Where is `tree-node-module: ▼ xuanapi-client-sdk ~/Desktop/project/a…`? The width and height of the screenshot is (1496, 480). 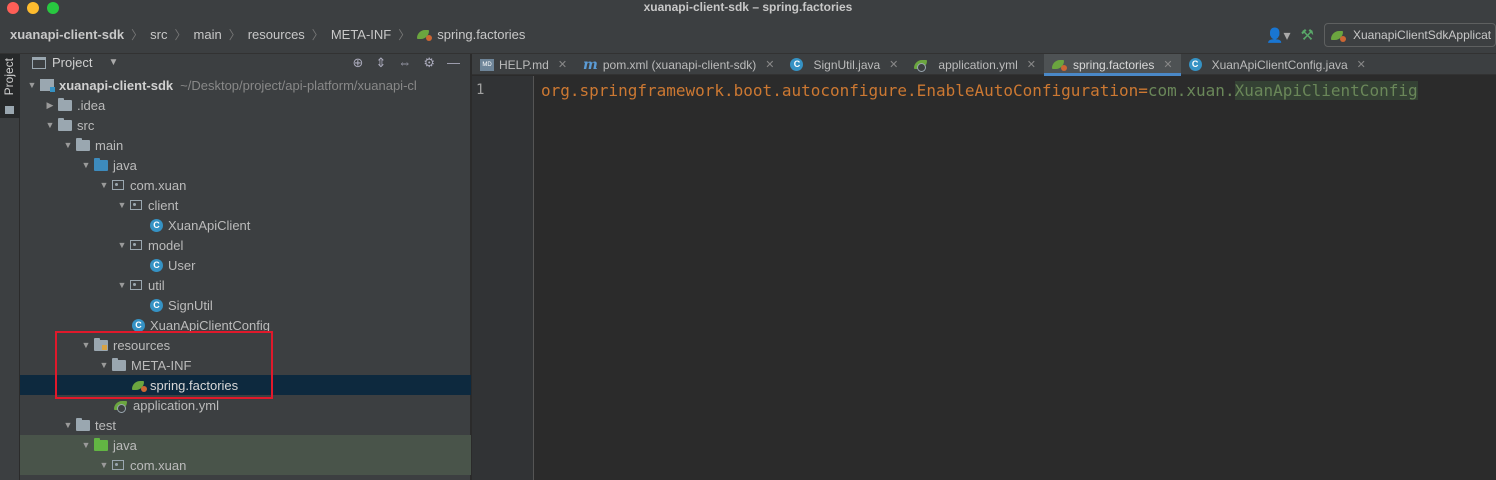
tree-node-module: ▼ xuanapi-client-sdk ~/Desktop/project/a… is located at coordinates (245, 85).